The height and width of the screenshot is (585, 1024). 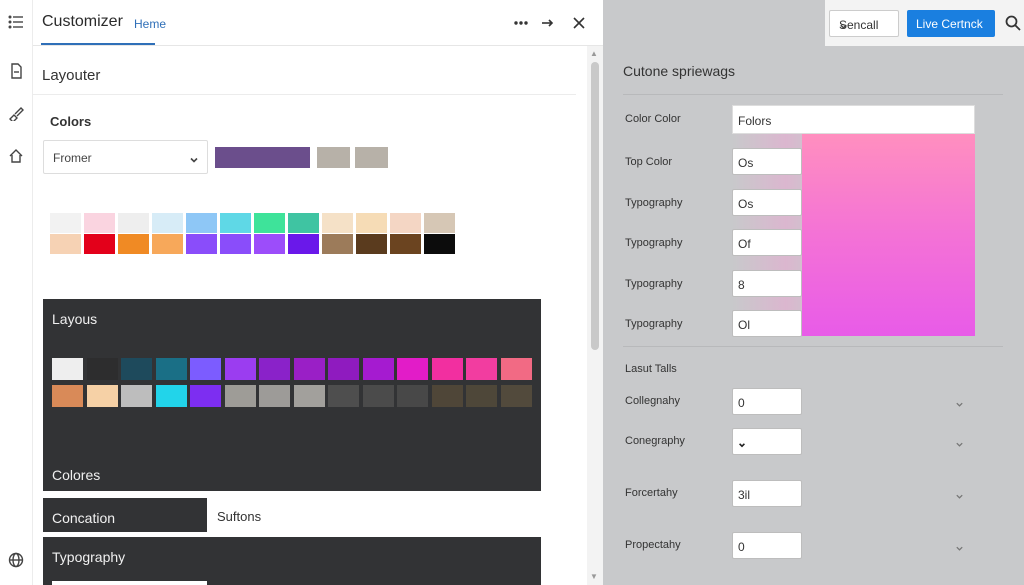 I want to click on arrow-right-icon, so click(x=547, y=23).